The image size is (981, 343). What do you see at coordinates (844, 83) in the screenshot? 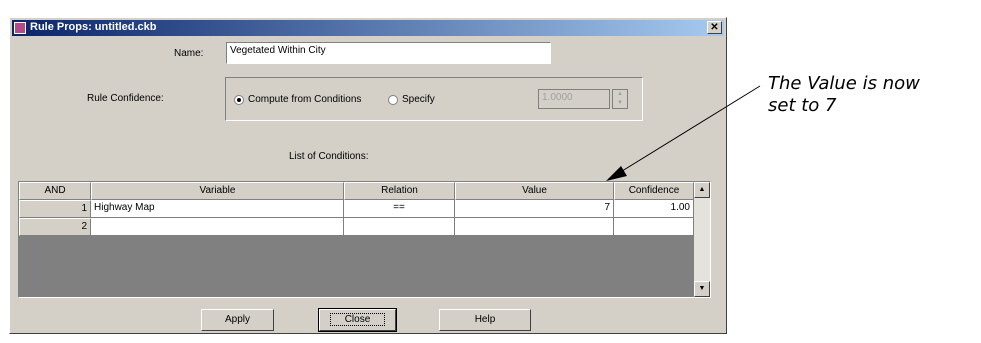
I see `annotation-line-1: The Value is now` at bounding box center [844, 83].